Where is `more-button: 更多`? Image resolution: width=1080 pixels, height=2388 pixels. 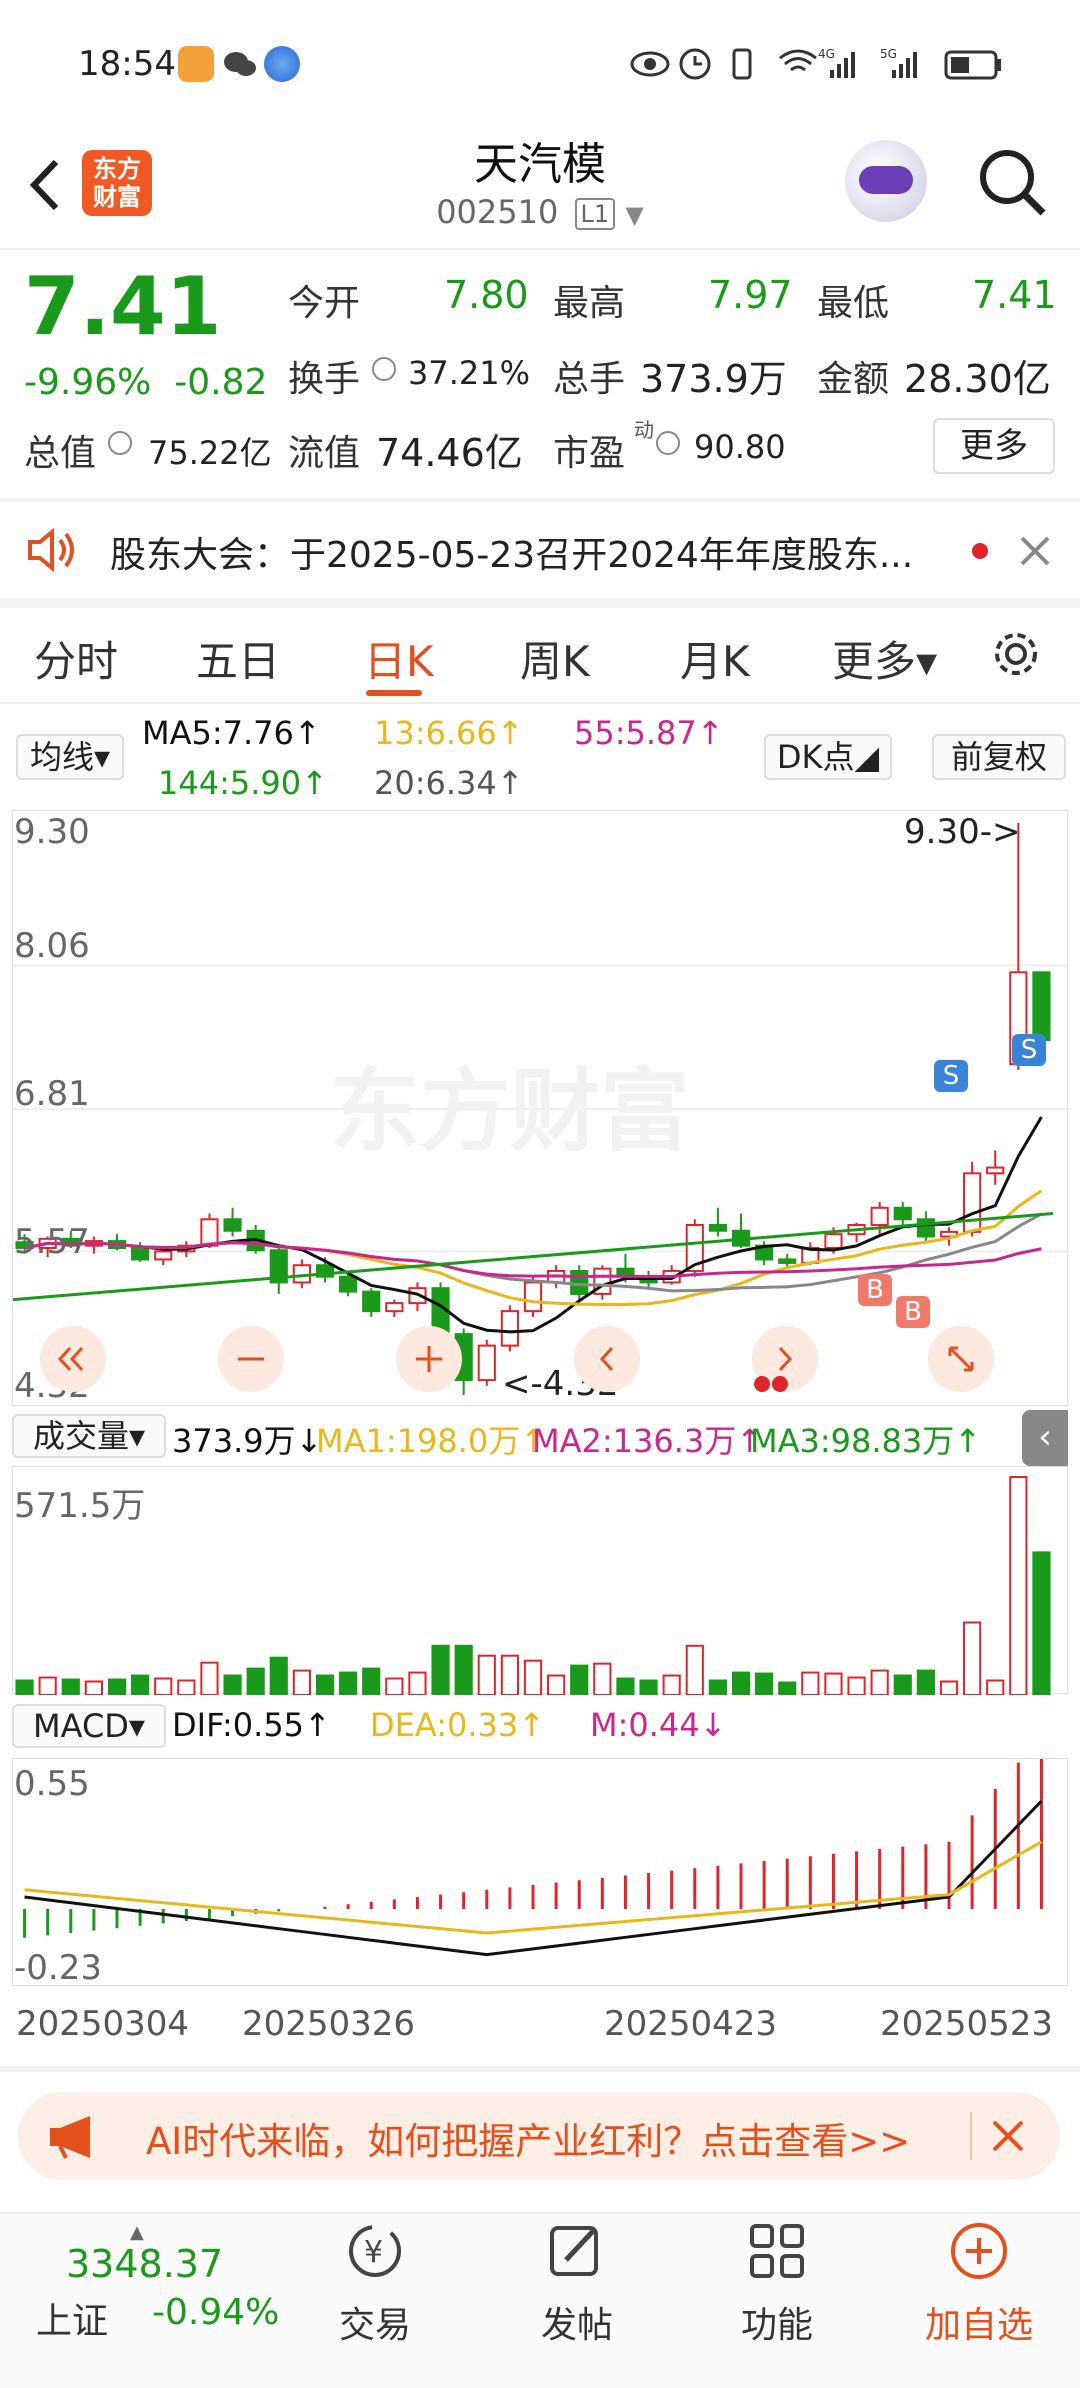
more-button: 更多 is located at coordinates (994, 446).